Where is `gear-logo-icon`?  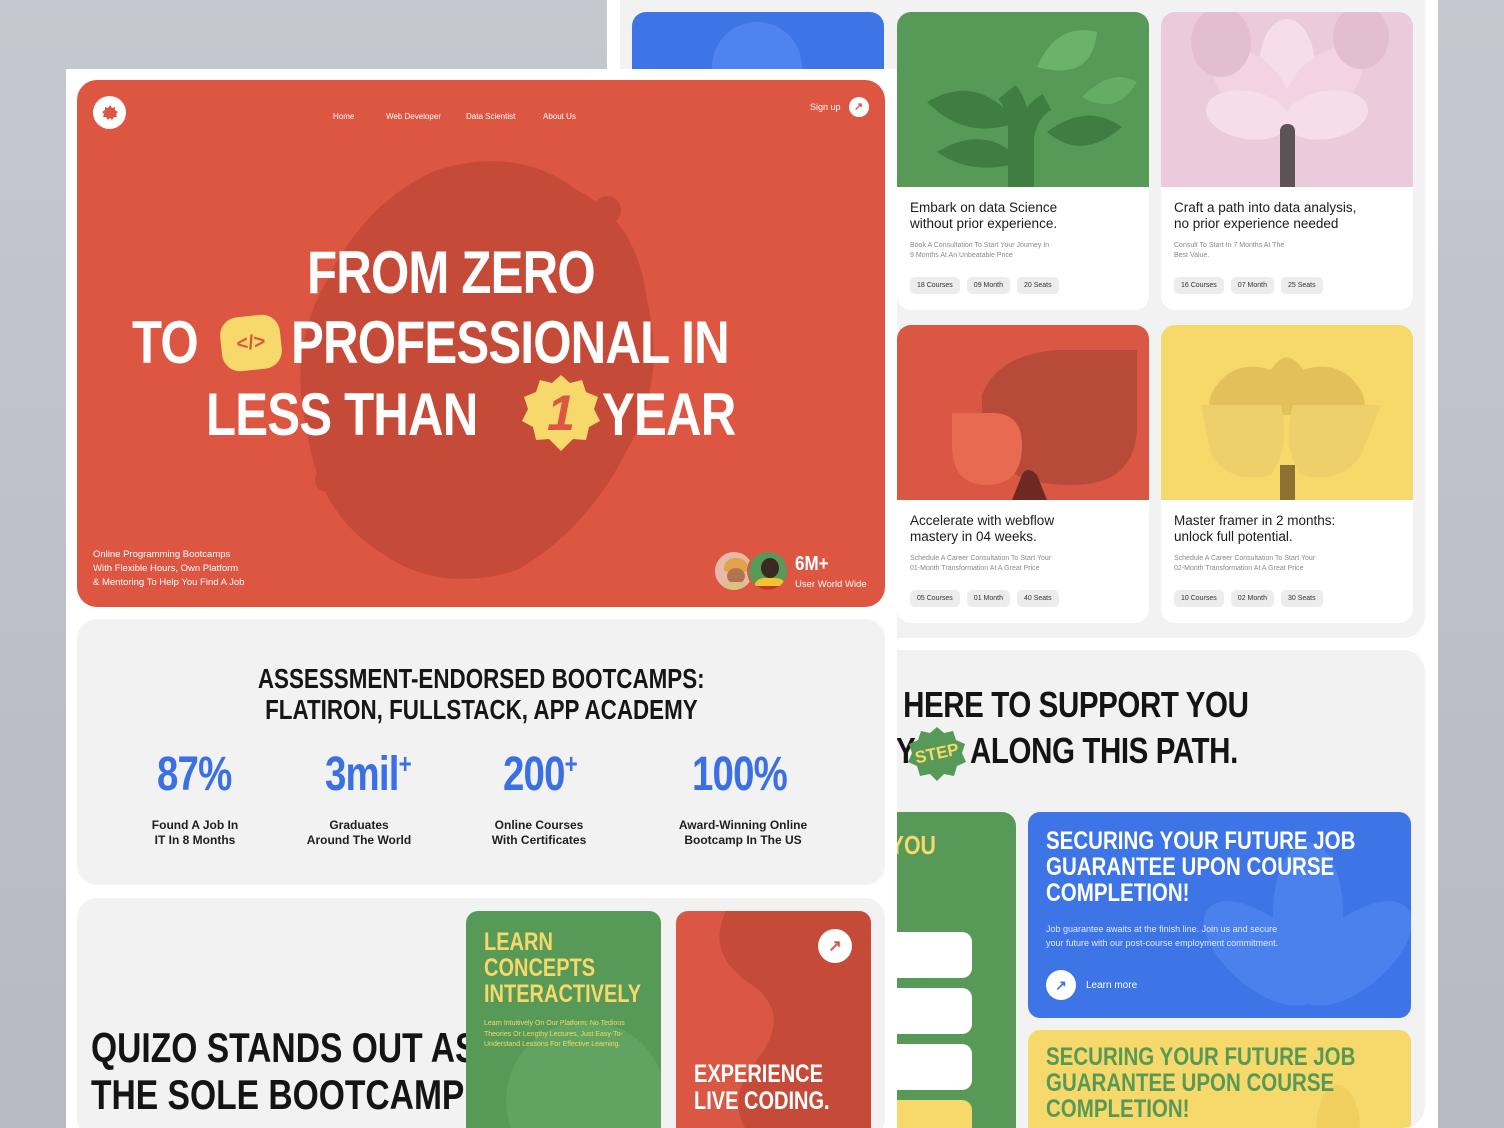
gear-logo-icon is located at coordinates (109, 112).